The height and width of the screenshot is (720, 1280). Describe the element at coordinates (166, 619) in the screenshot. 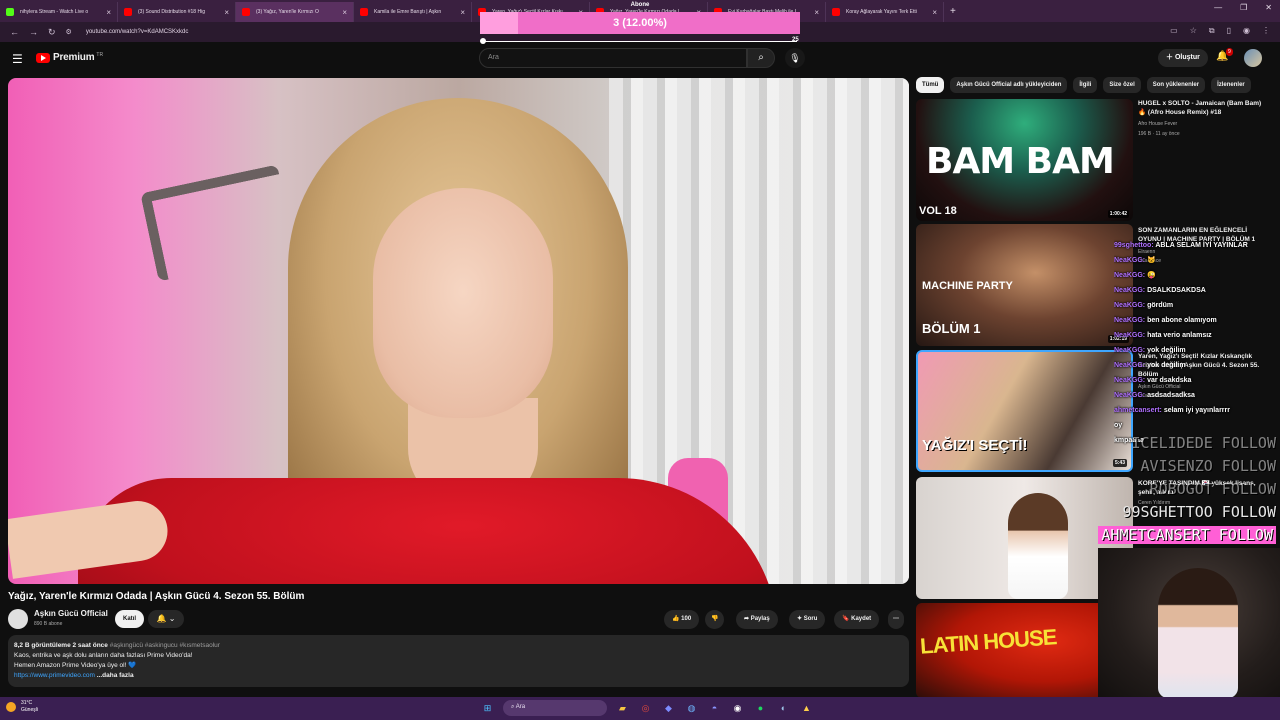

I see `subscription-notification-button: 🔔 ⌄` at that location.